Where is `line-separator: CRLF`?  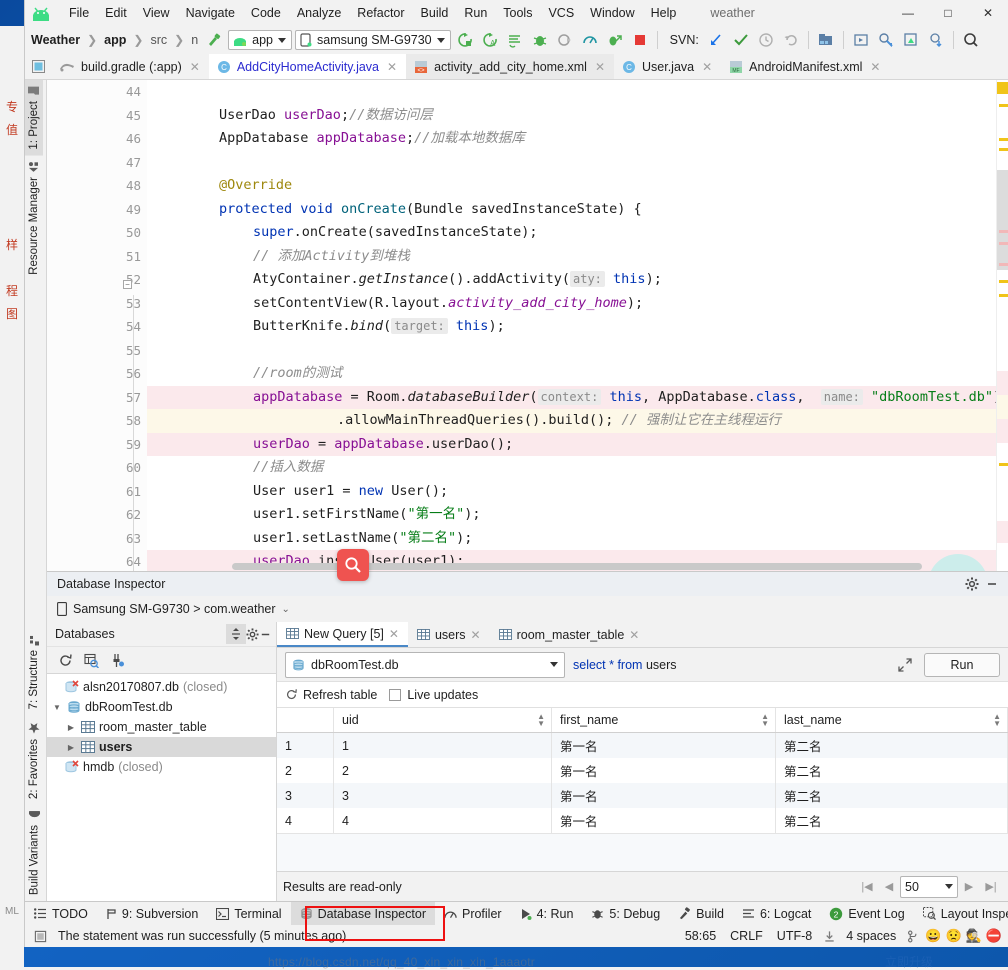
line-separator: CRLF is located at coordinates (746, 936).